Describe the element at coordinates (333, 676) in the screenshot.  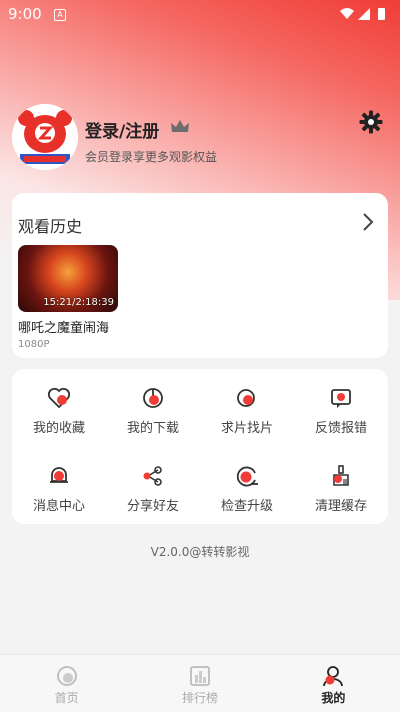
I see `profile-icon` at that location.